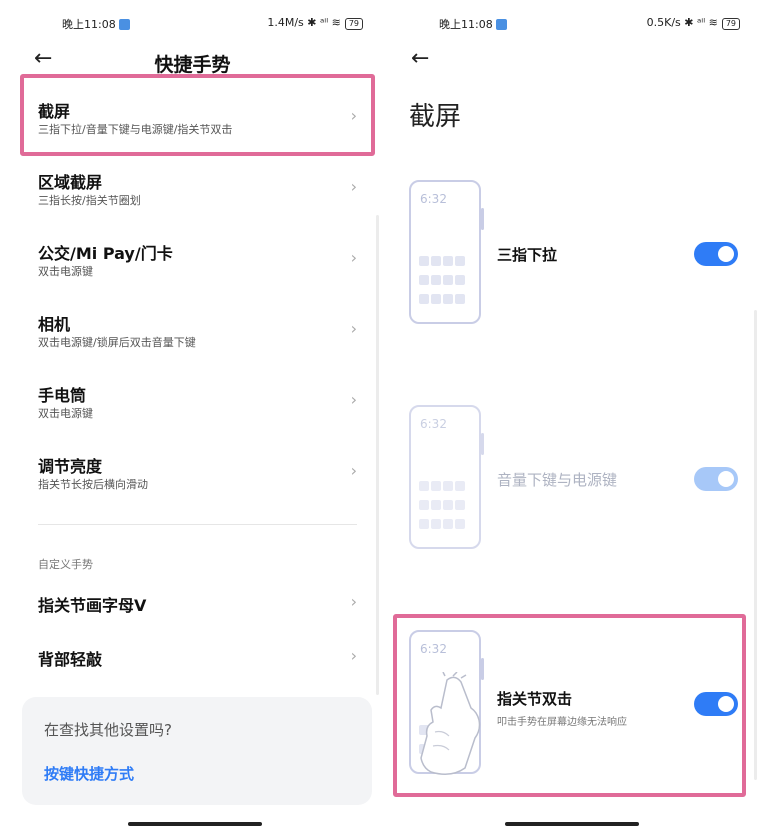  Describe the element at coordinates (716, 479) in the screenshot. I see `volume-power-toggle` at that location.